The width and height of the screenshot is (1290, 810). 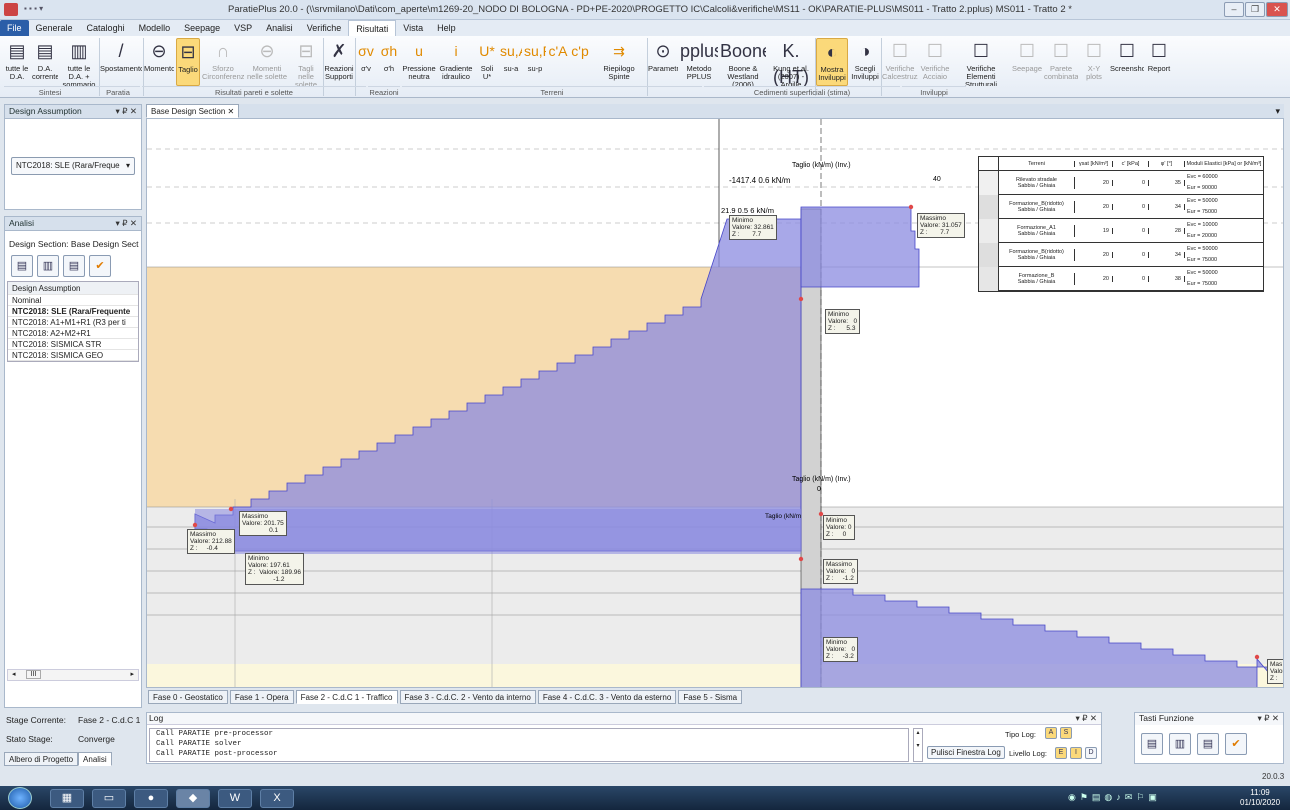 What do you see at coordinates (33, 674) in the screenshot?
I see `scroll-thumb: III` at bounding box center [33, 674].